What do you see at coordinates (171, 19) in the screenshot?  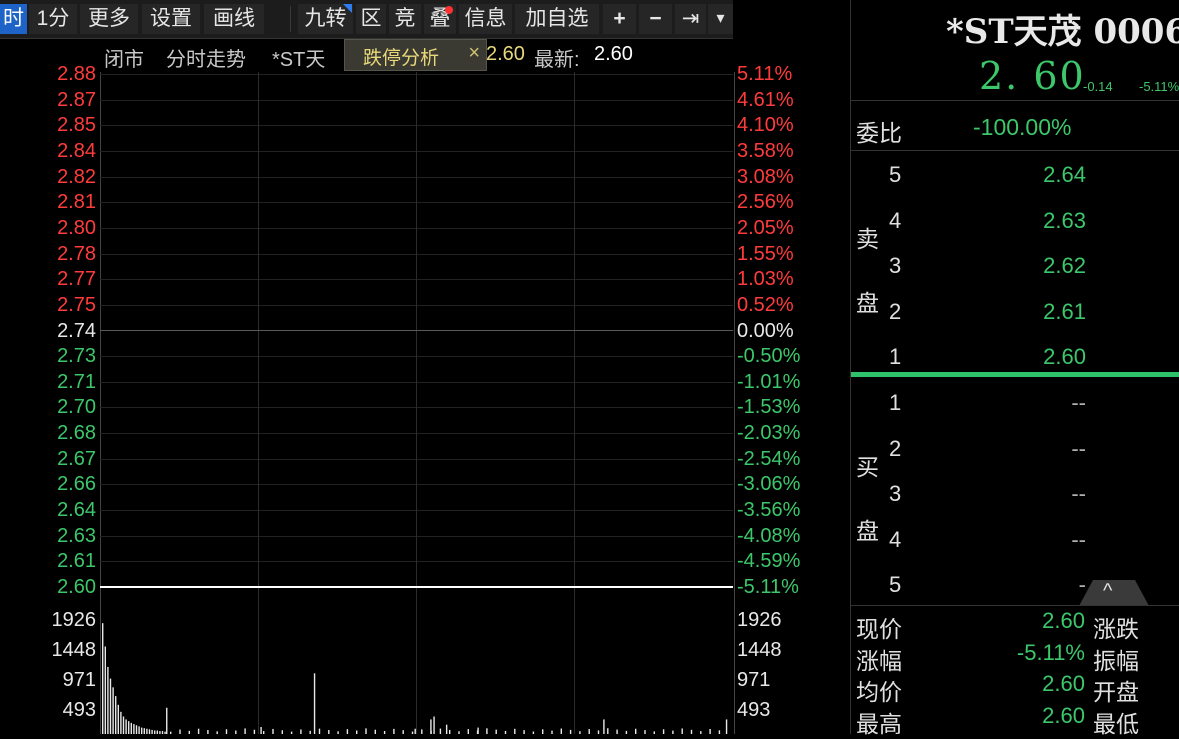 I see `settings-button: 设置` at bounding box center [171, 19].